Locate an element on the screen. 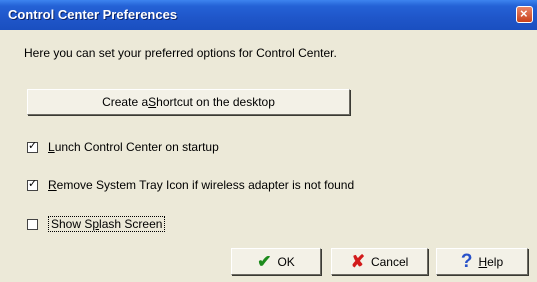 This screenshot has height=282, width=537. cancel-x-icon: ✘ is located at coordinates (357, 261).